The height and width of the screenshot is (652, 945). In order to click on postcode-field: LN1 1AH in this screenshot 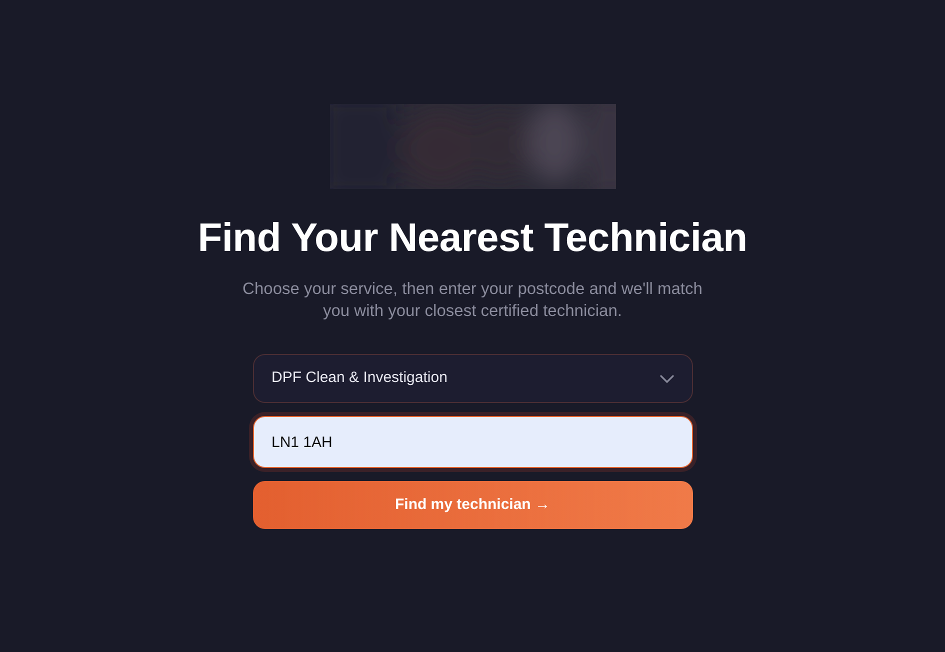, I will do `click(472, 442)`.